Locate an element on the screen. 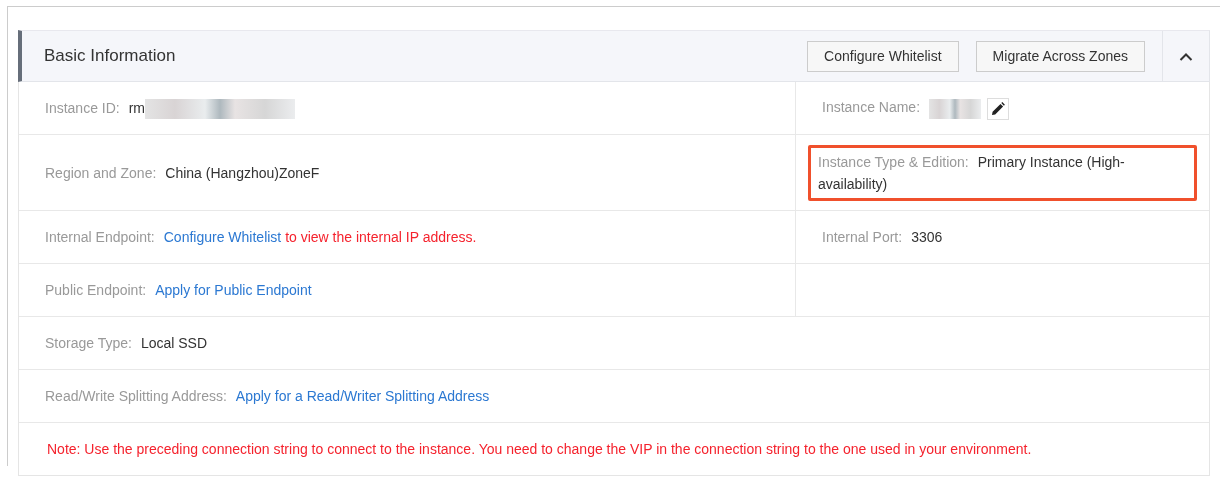  header-button: Configure Whitelist is located at coordinates (883, 56).